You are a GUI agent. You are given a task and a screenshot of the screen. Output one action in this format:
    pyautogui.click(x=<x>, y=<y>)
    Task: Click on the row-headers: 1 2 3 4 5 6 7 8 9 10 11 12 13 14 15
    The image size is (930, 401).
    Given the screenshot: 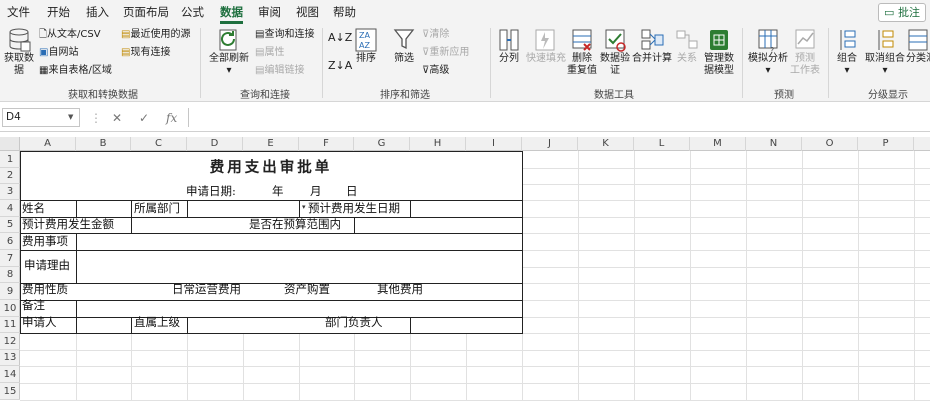 What is the action you would take?
    pyautogui.click(x=10, y=275)
    